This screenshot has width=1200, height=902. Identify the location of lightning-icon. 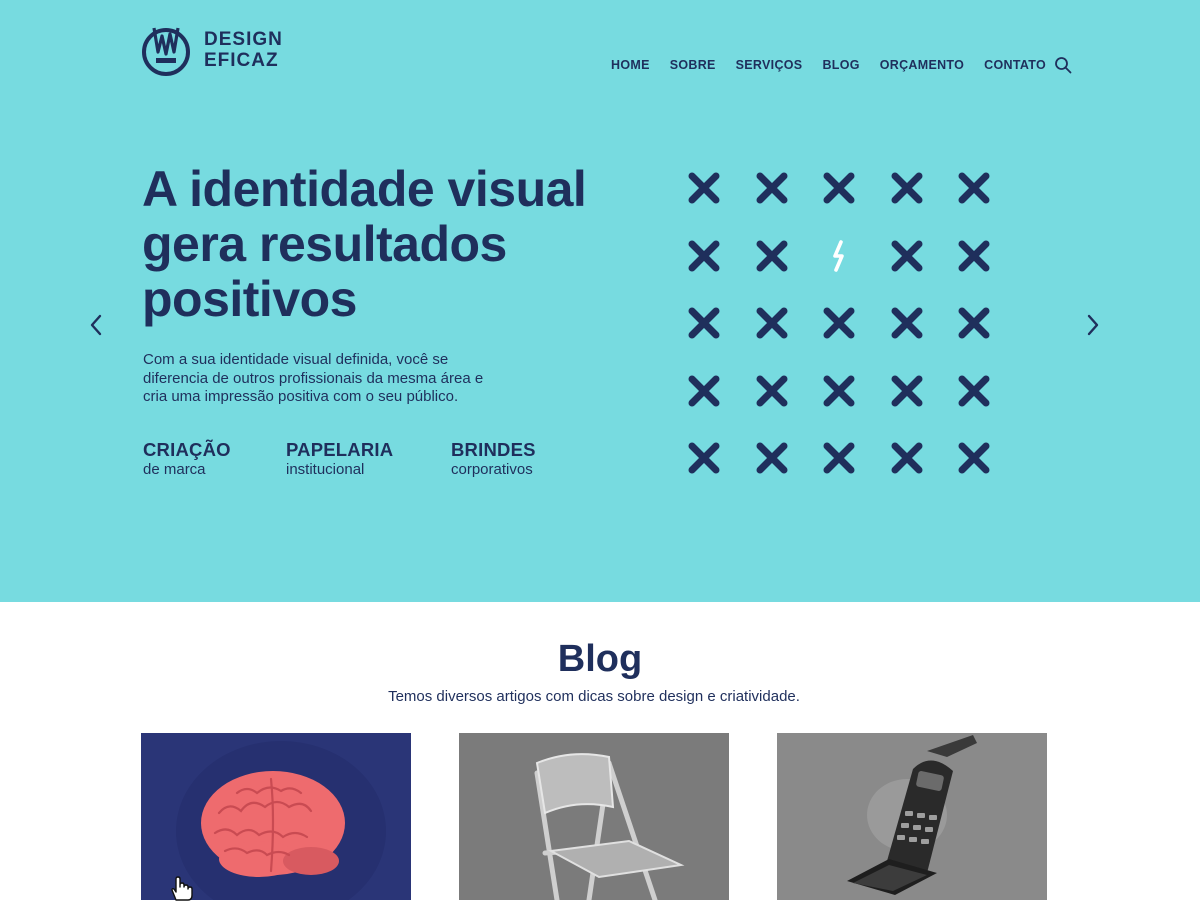
(839, 256).